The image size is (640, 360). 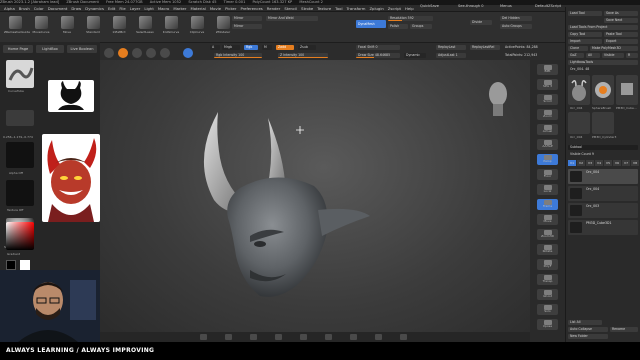 I want to click on menu-material: Material, so click(x=197, y=8).